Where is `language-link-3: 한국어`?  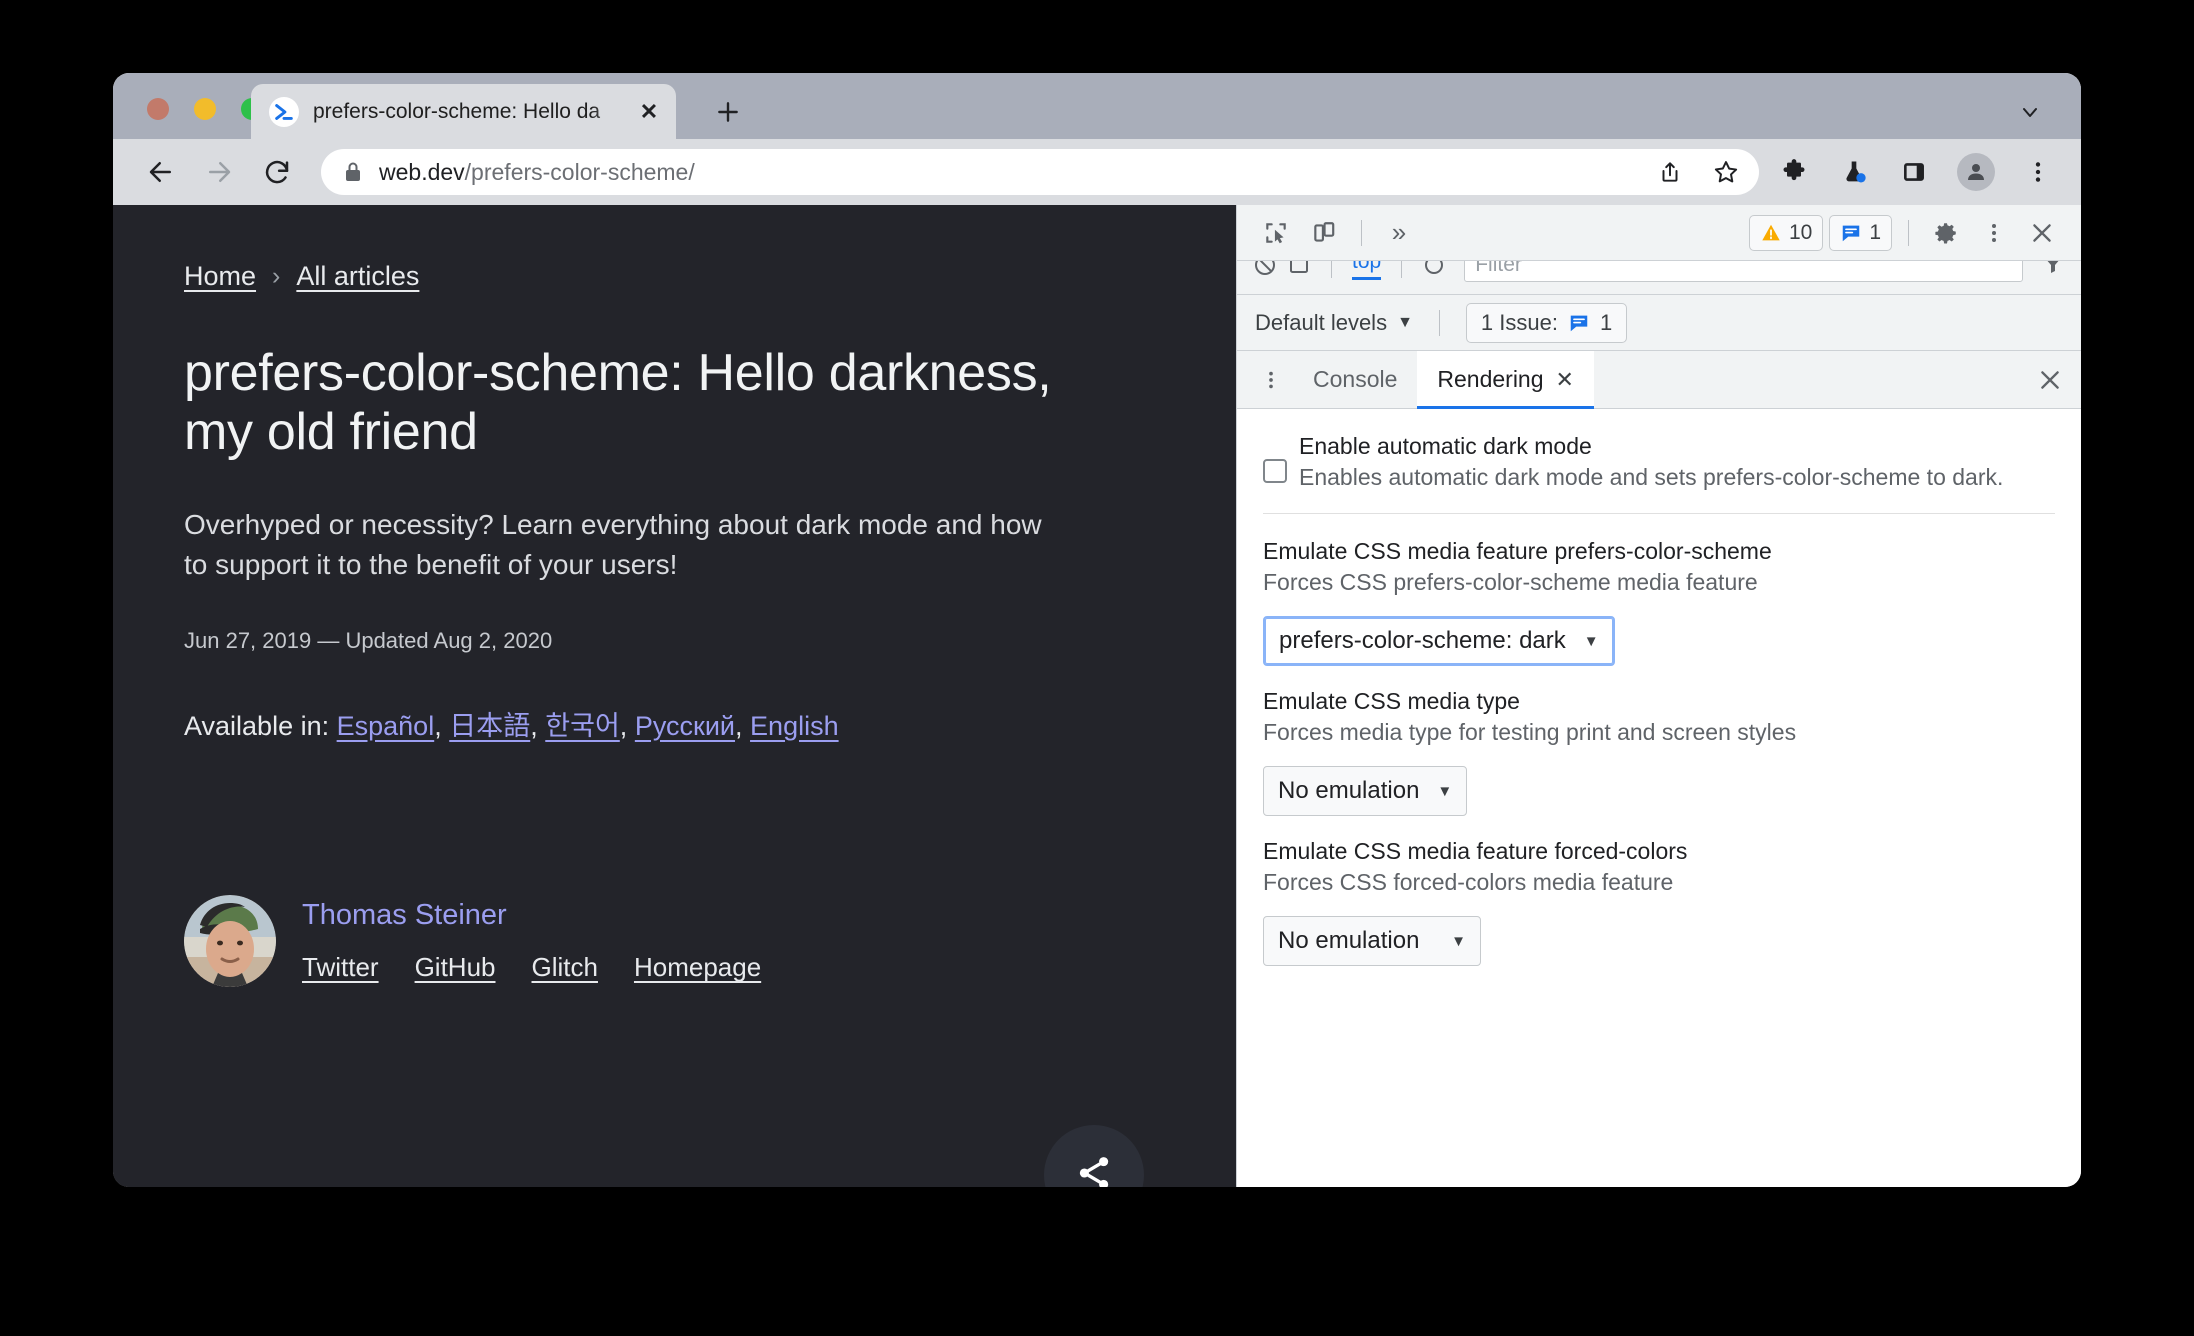
language-link-3: 한국어 is located at coordinates (582, 726).